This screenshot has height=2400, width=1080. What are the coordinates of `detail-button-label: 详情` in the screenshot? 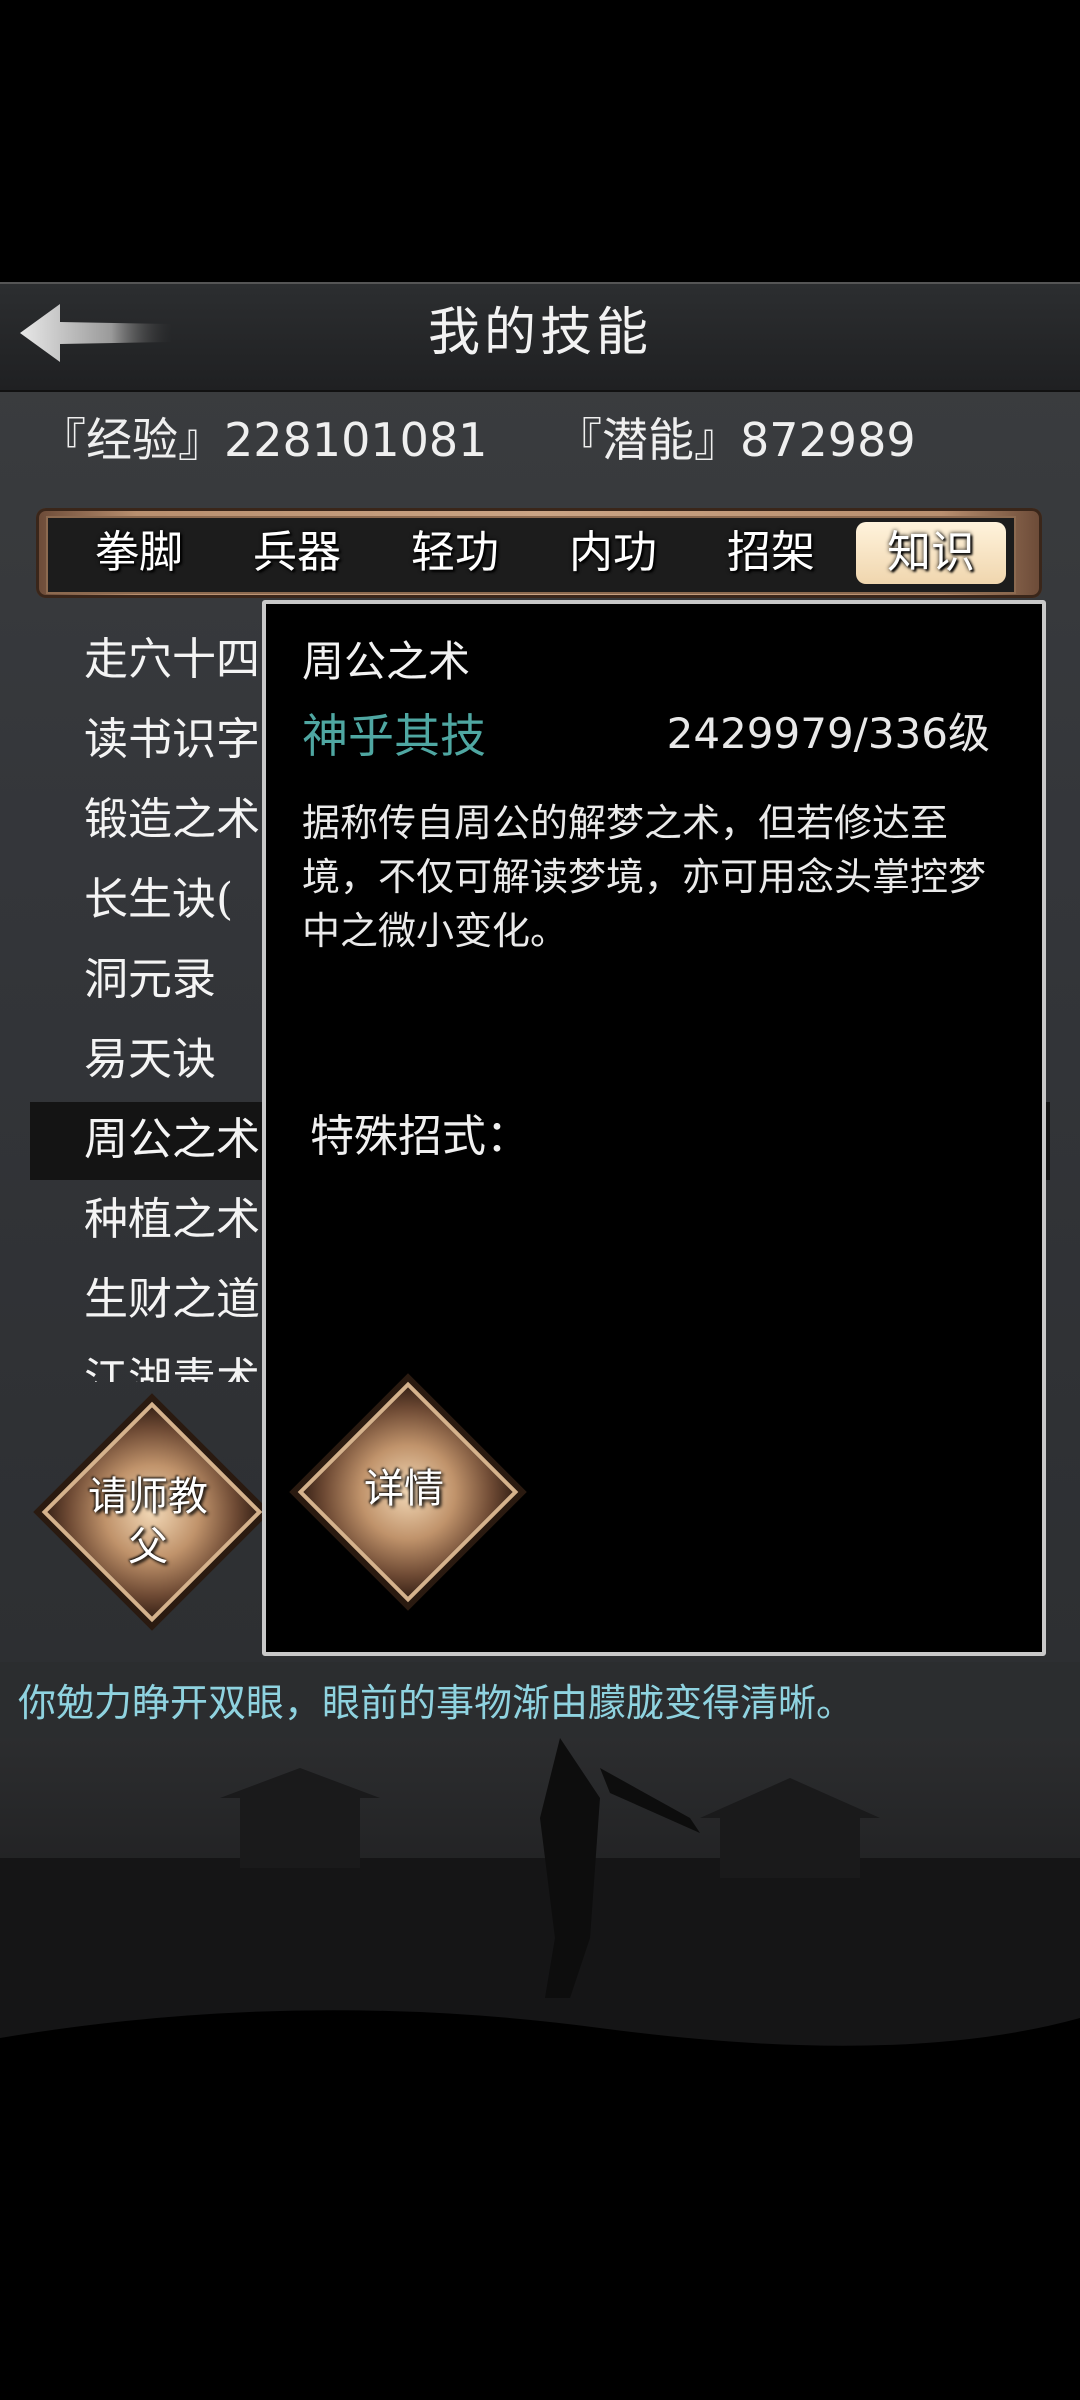 It's located at (404, 1489).